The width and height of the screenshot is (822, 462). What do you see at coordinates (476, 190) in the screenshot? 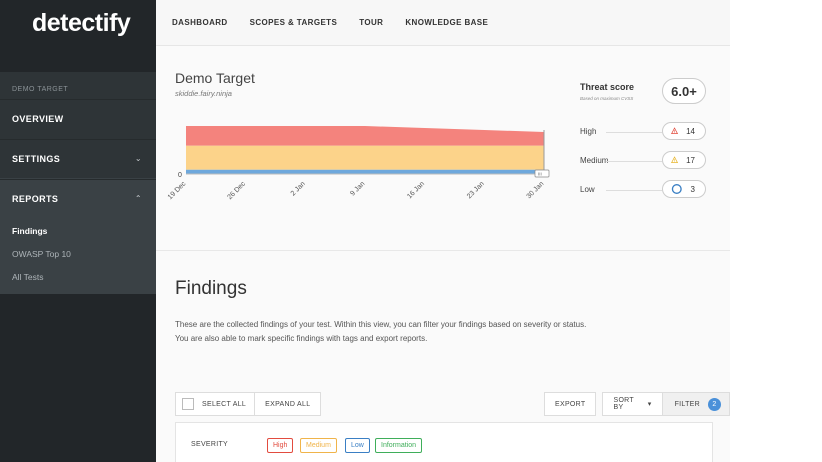
I see `x-tick-label: 23 Jan` at bounding box center [476, 190].